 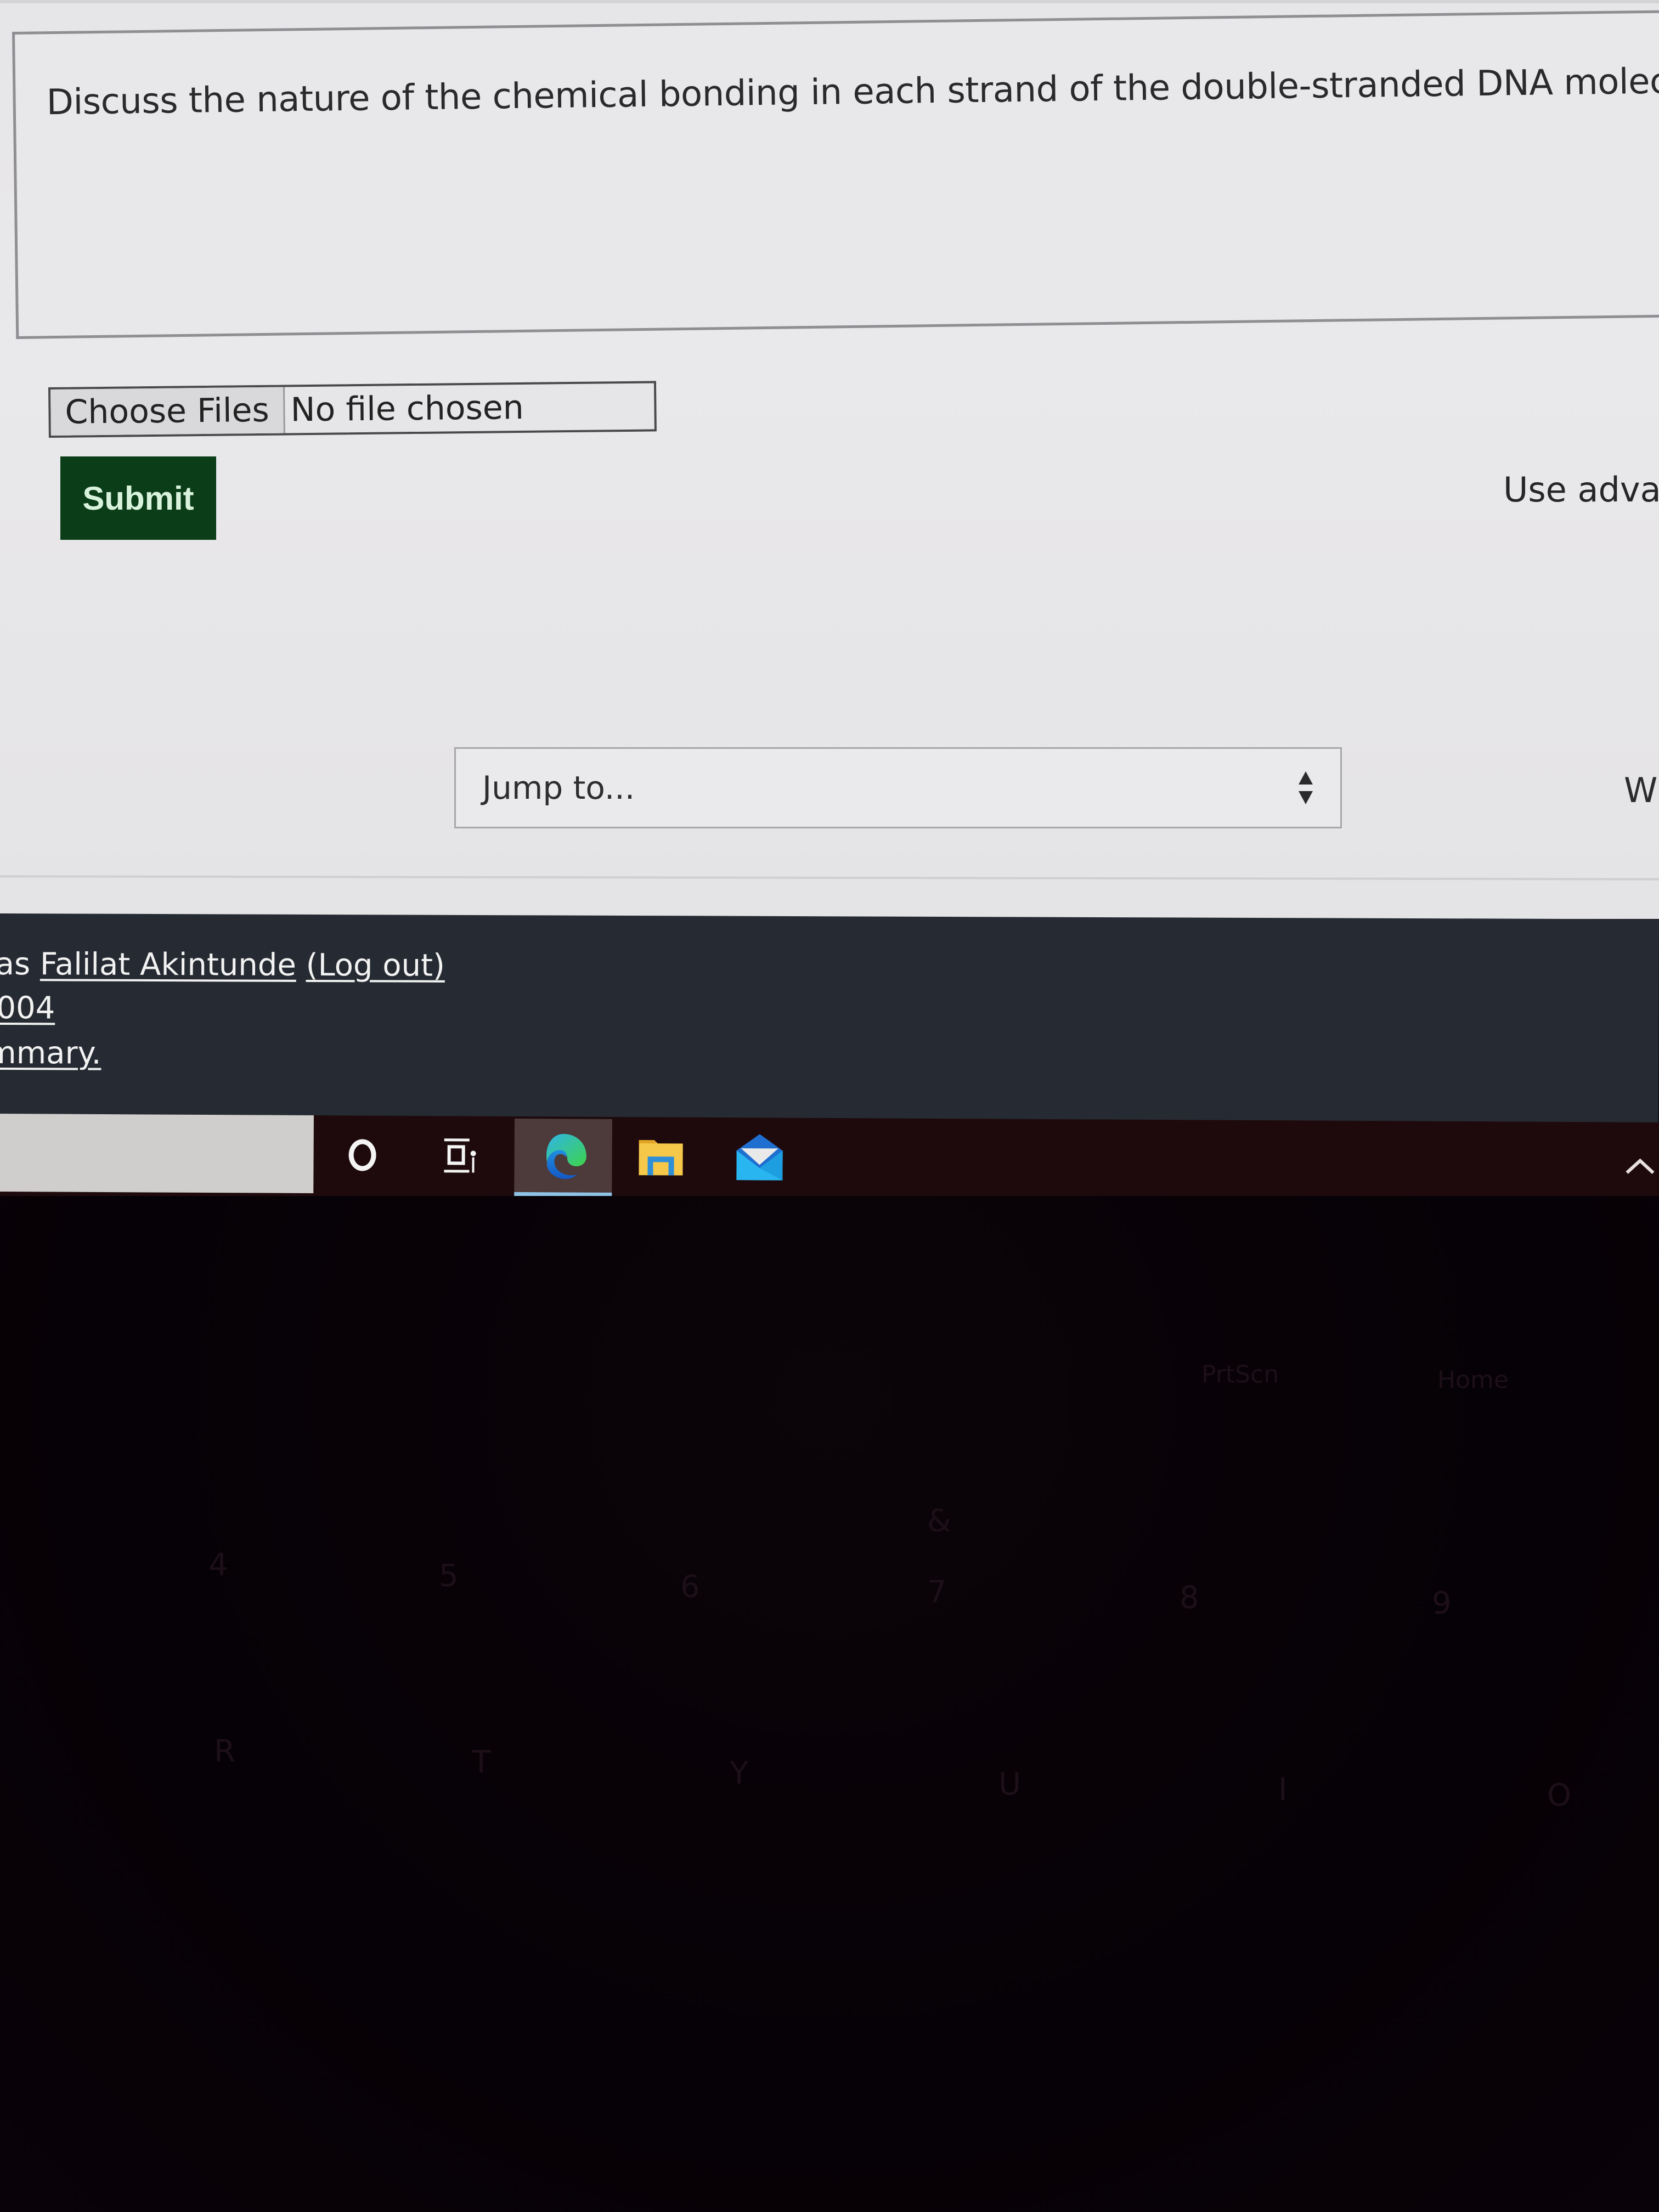 I want to click on key-label: 5, so click(x=449, y=1576).